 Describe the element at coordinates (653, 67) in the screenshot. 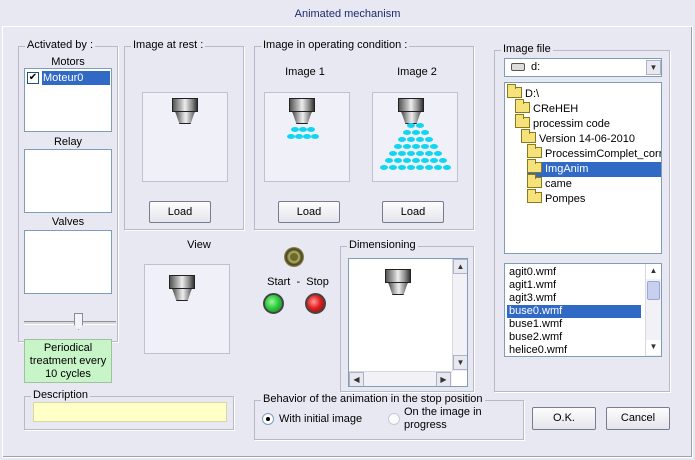

I see `chevron-down-icon: ▼` at that location.